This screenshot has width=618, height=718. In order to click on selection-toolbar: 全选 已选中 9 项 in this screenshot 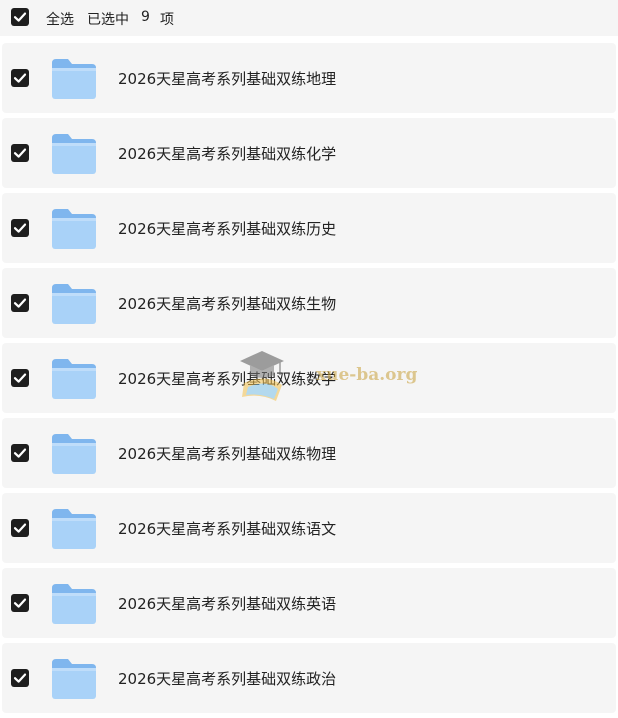, I will do `click(309, 18)`.